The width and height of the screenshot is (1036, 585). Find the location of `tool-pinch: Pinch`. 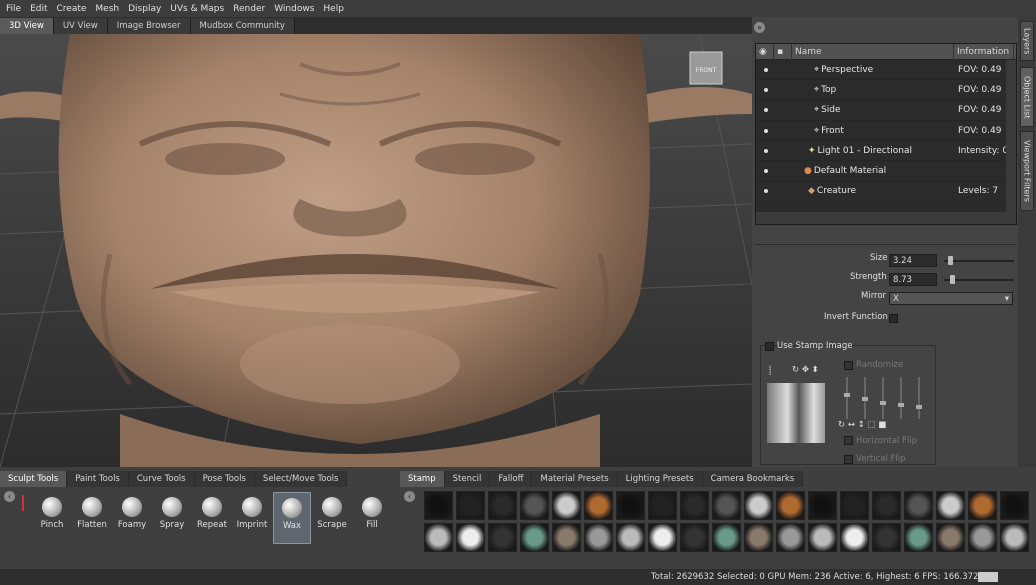

tool-pinch: Pinch is located at coordinates (52, 518).